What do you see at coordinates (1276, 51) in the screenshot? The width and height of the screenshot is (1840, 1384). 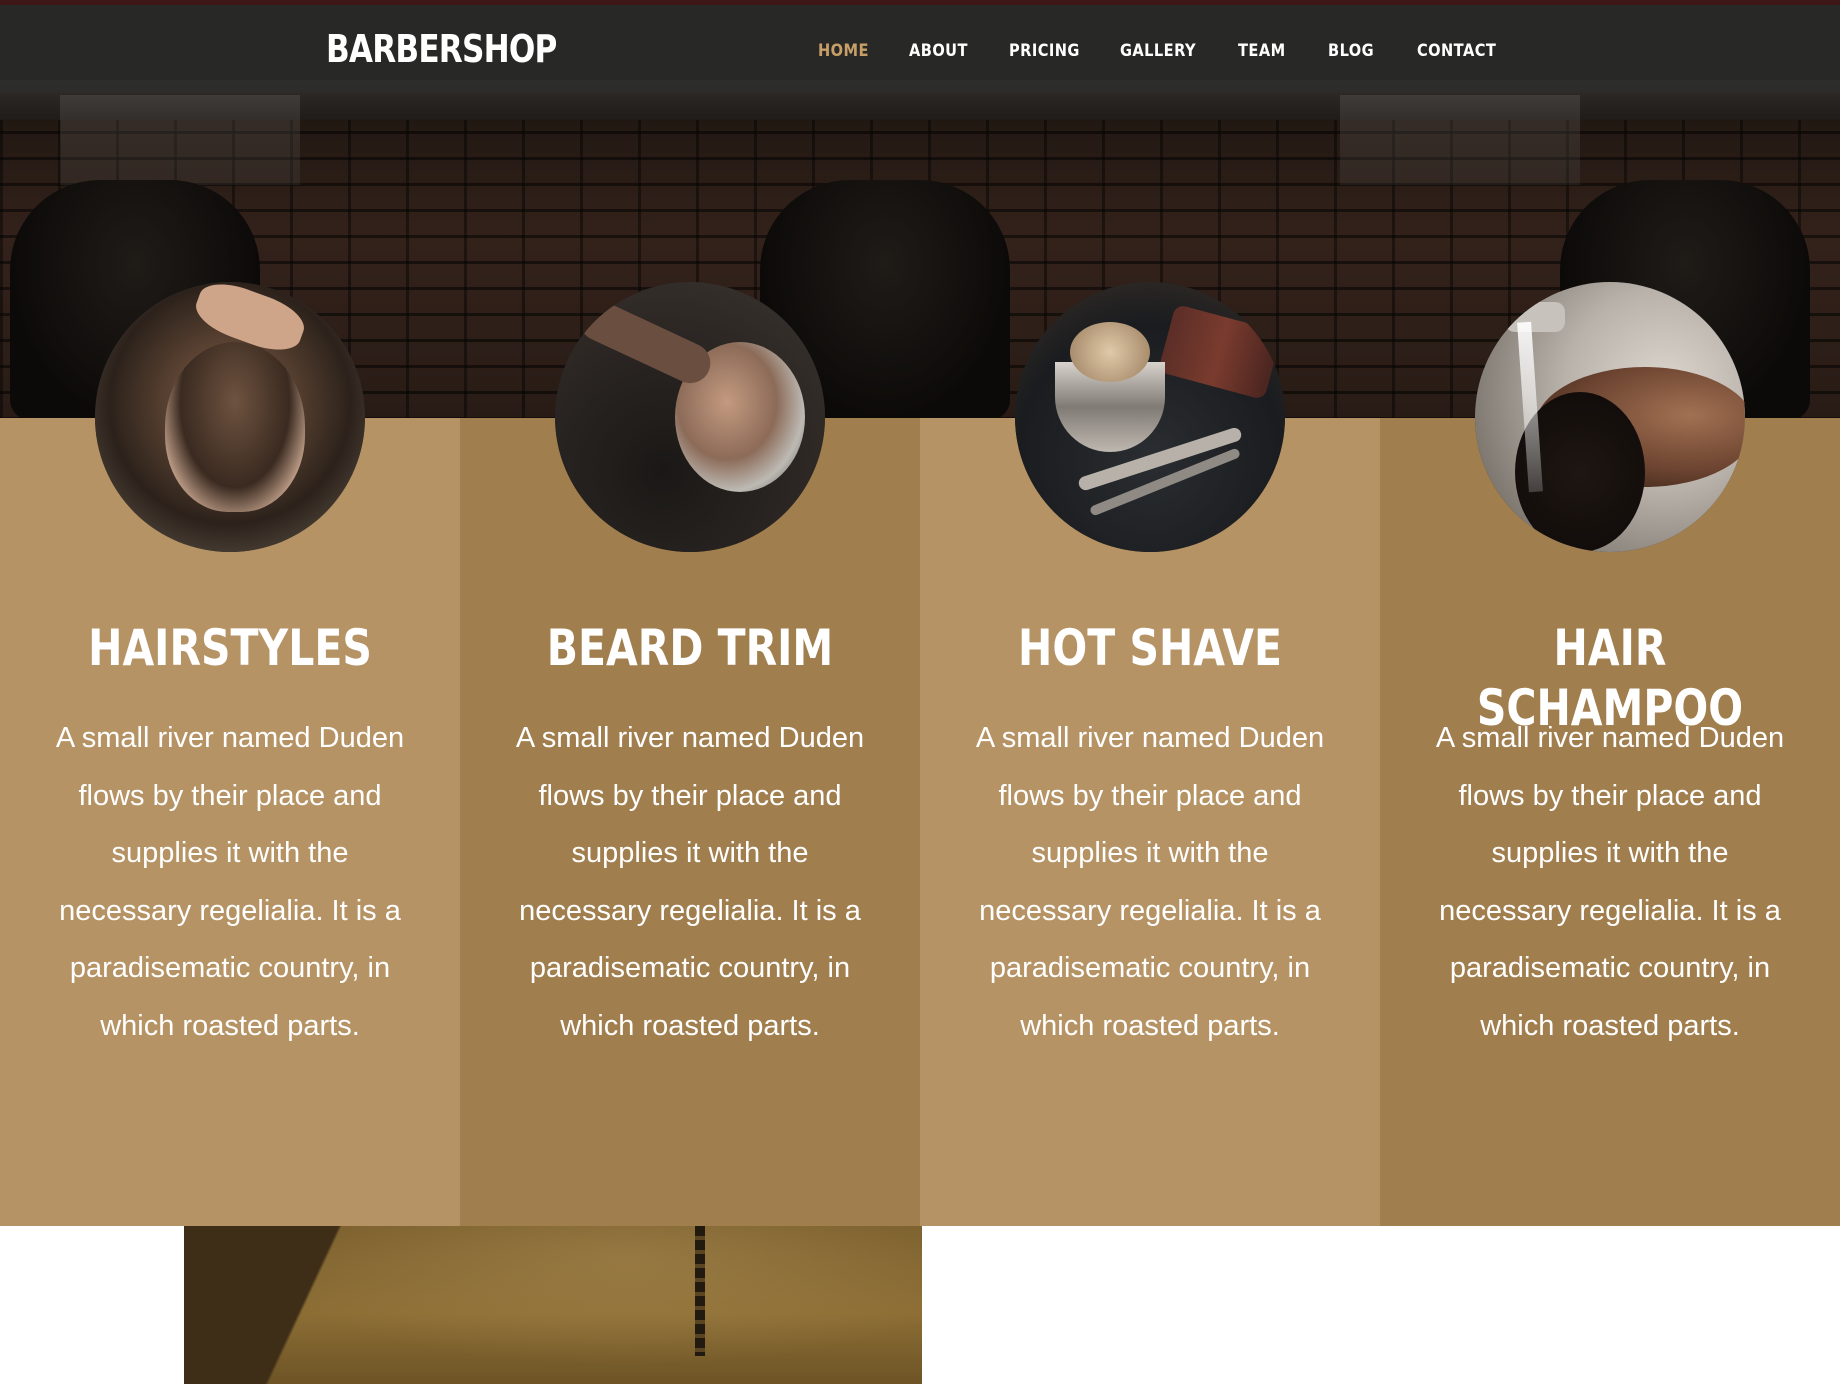 I see `nav-team: TEAM` at bounding box center [1276, 51].